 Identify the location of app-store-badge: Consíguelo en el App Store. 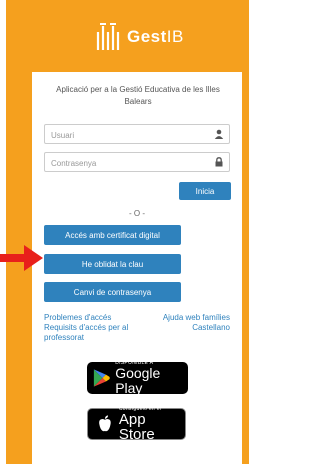
(136, 424).